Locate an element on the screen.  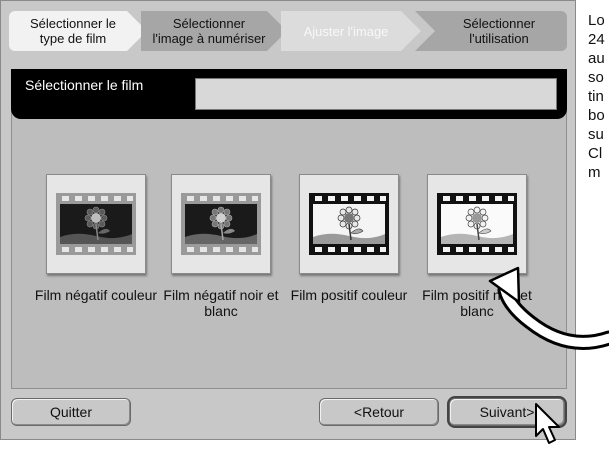
quit-button: Quitter is located at coordinates (71, 412).